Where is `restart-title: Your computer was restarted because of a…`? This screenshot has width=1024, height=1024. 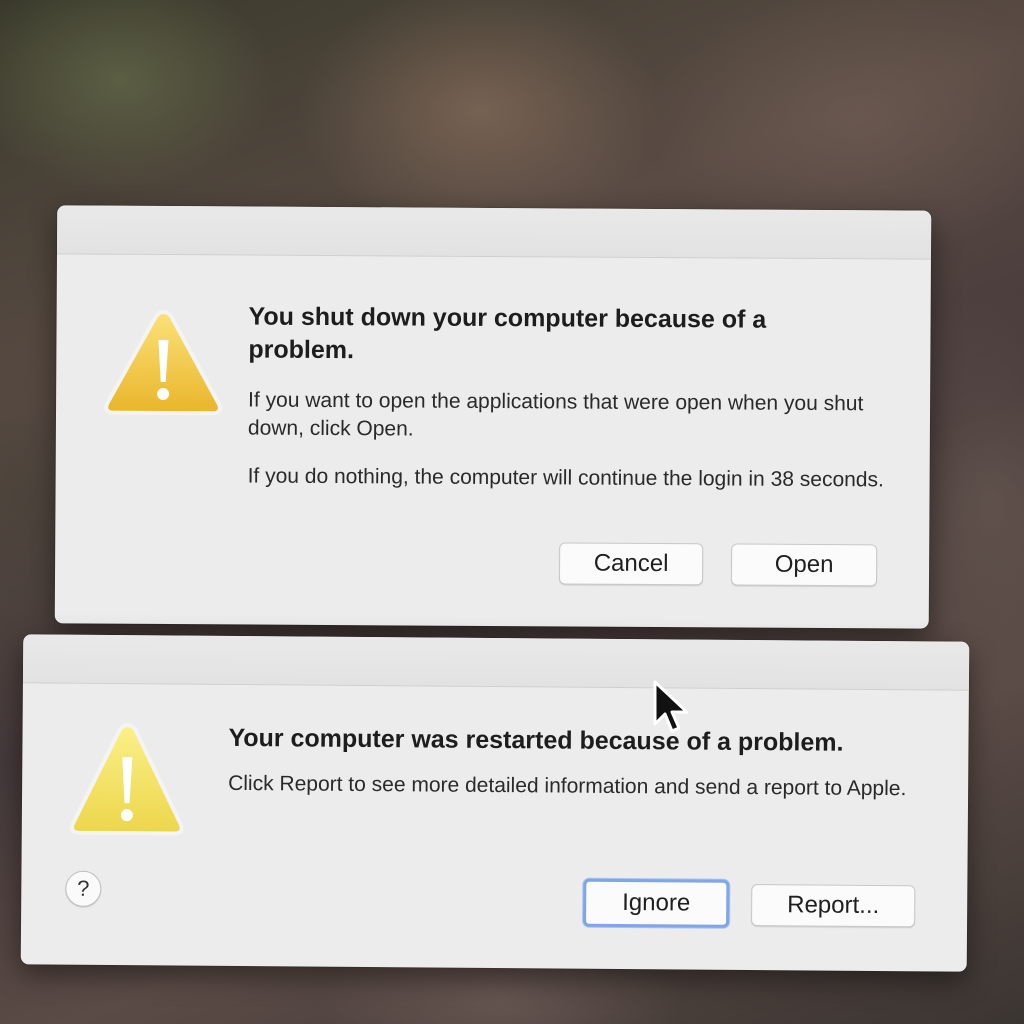
restart-title: Your computer was restarted because of a… is located at coordinates (536, 740).